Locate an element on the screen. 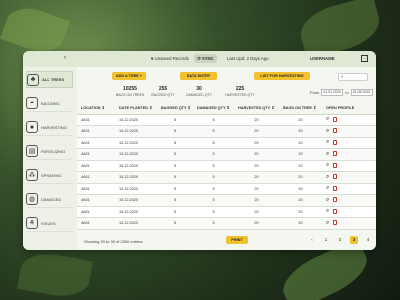 This screenshot has height=300, width=400. column-header: BAGGED QTY ⇕ is located at coordinates (175, 108).